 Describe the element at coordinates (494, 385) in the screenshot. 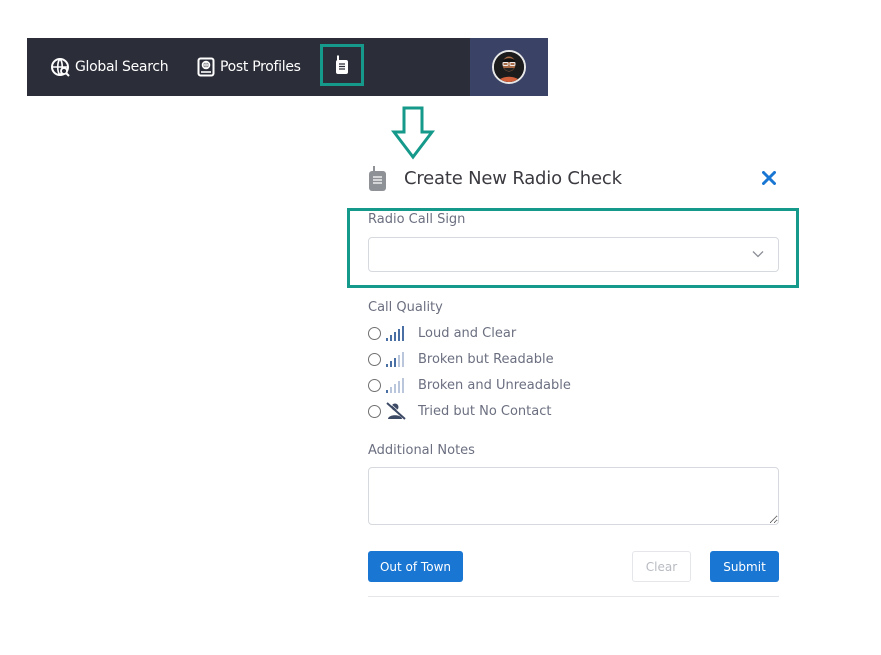

I see `radio-label-broken-unreadable: Broken and Unreadable` at that location.